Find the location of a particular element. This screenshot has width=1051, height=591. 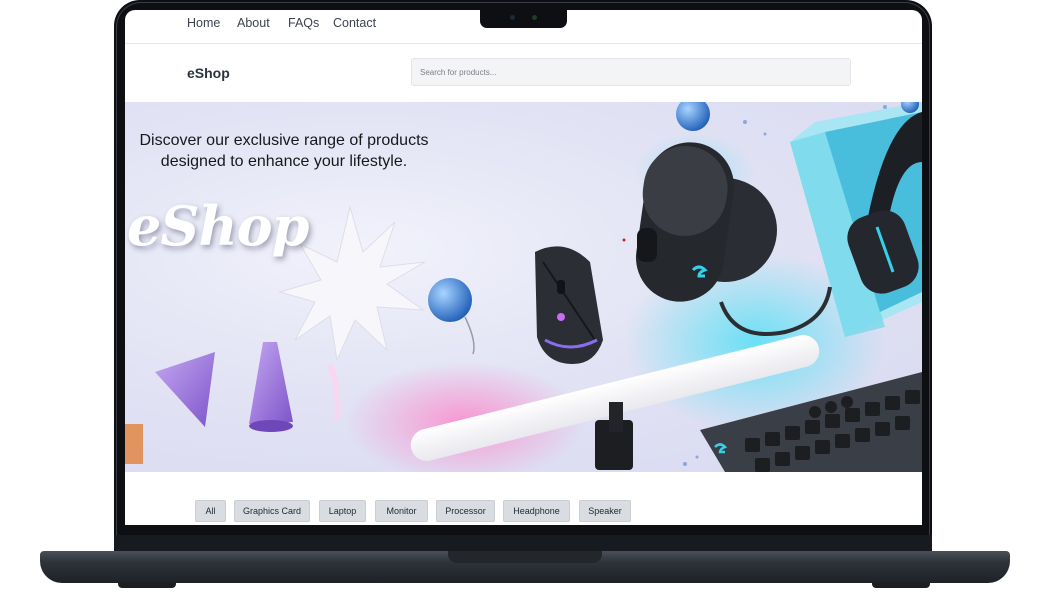

hero-script-logo: eShop is located at coordinates (218, 226).